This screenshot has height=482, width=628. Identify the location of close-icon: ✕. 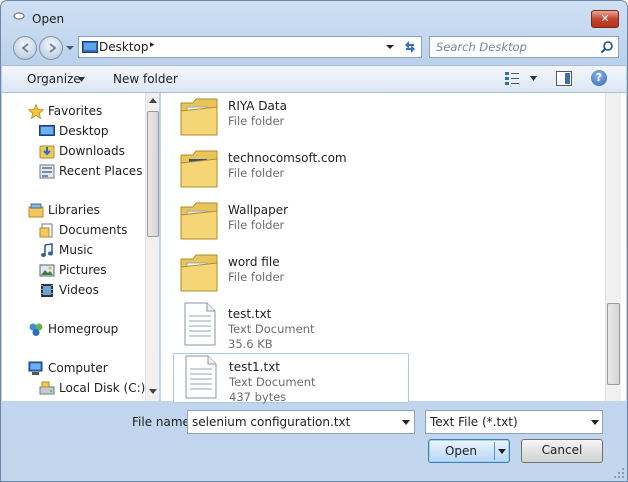
(605, 18).